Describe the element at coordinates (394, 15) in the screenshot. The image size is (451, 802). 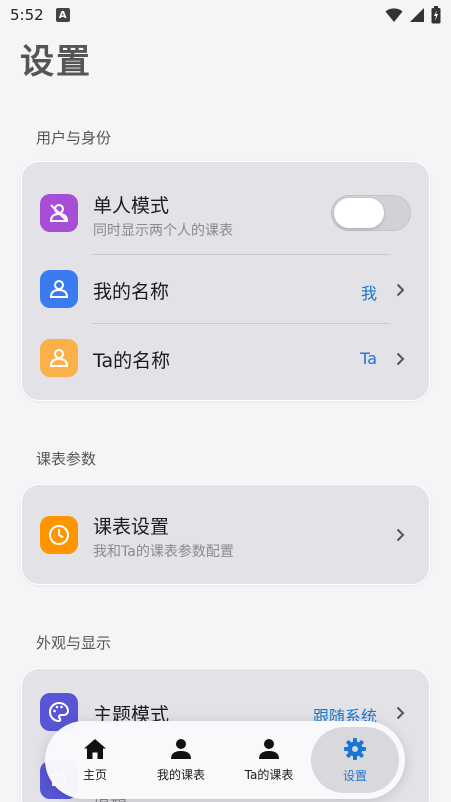
I see `wifi-icon` at that location.